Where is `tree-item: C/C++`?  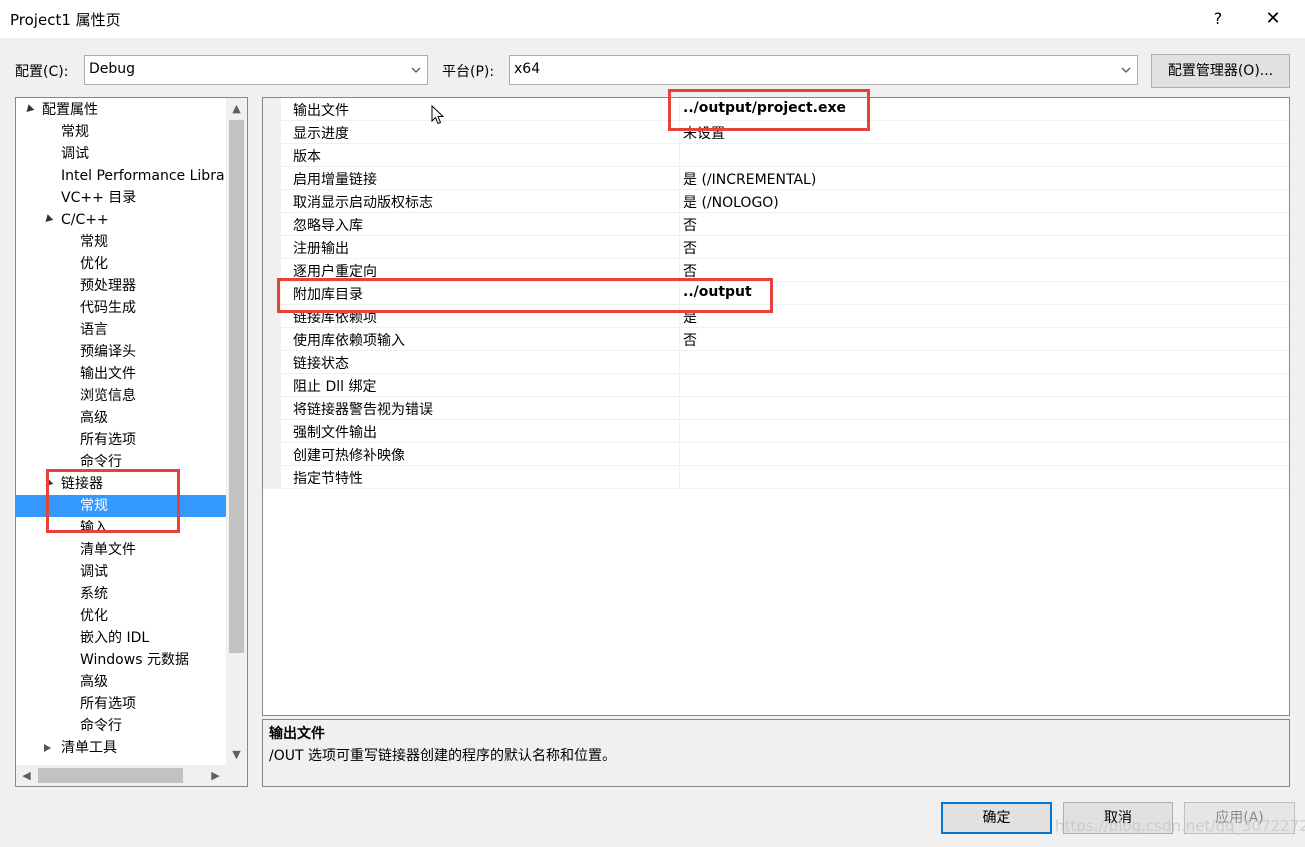
tree-item: C/C++ is located at coordinates (121, 220).